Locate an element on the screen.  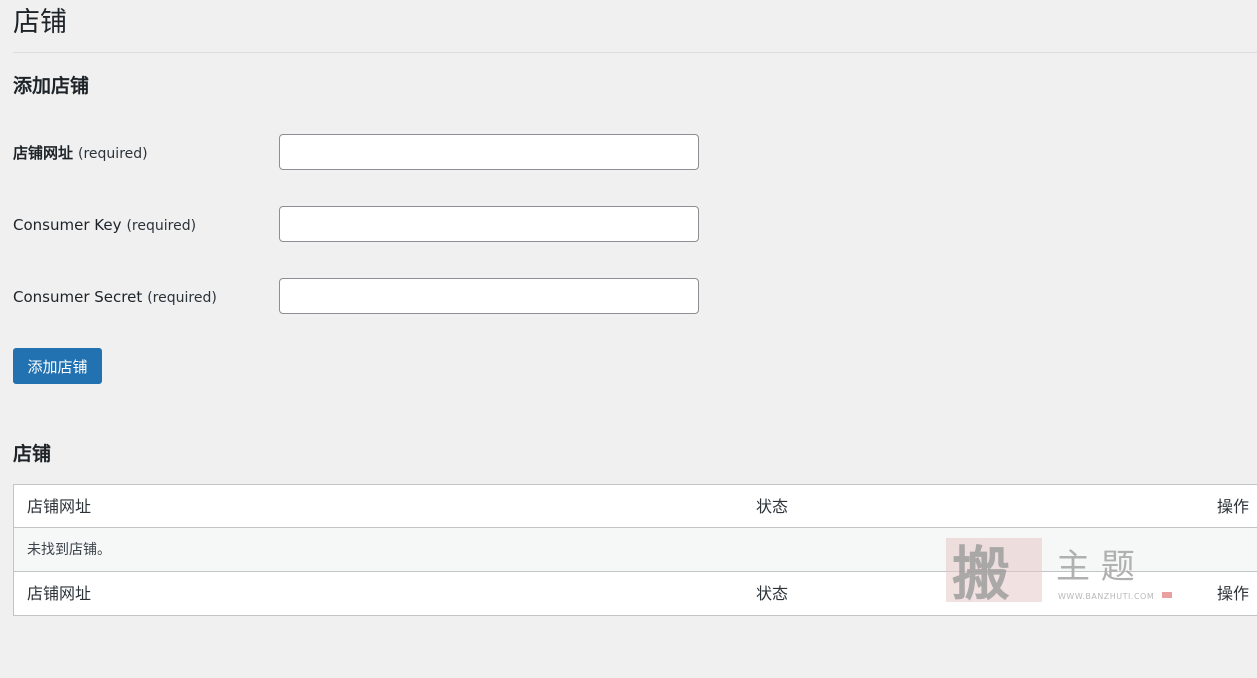
column-header-actions: 操作 is located at coordinates (1233, 506).